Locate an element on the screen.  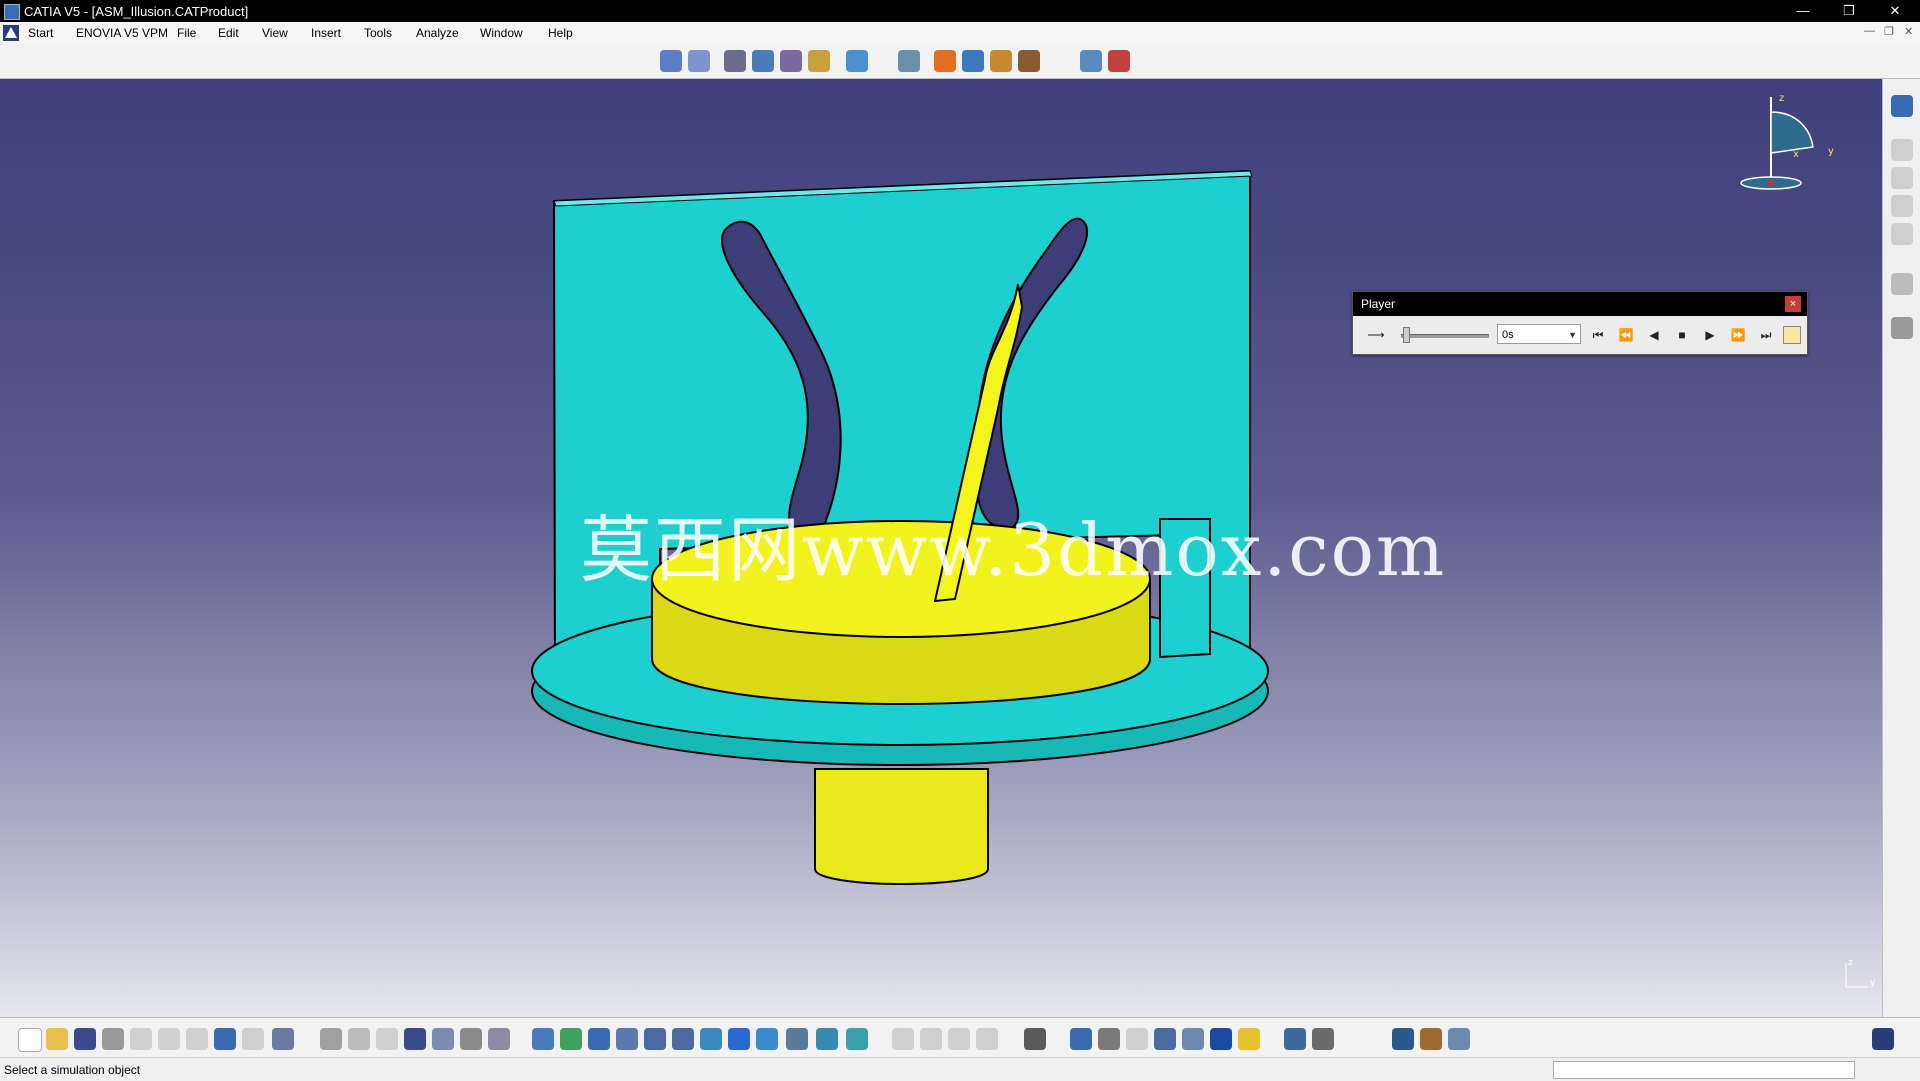
search-icon is located at coordinates (1109, 1039).